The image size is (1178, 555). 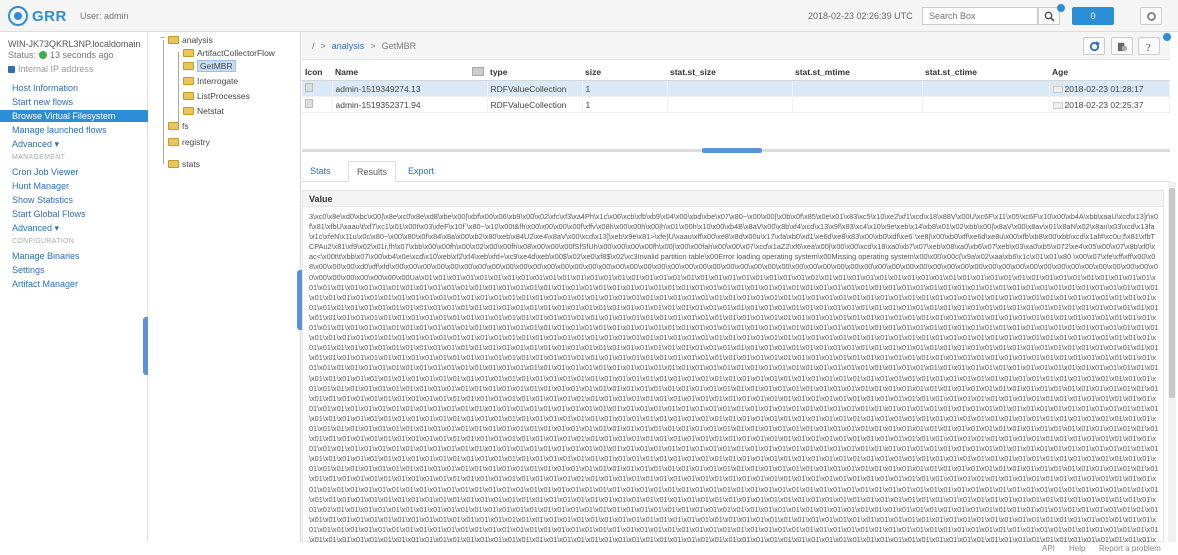 What do you see at coordinates (74, 130) in the screenshot?
I see `nav-manage-launched-flows: Manage launched flows` at bounding box center [74, 130].